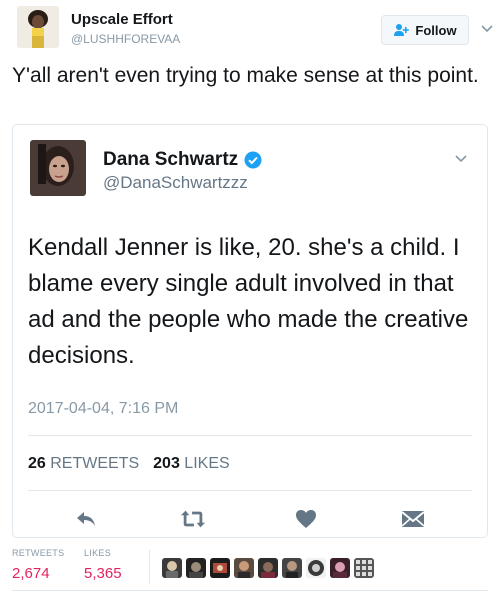 The image size is (500, 592). I want to click on engagement-bar: RETWEETS 2,674 LIKES 5,365, so click(250, 567).